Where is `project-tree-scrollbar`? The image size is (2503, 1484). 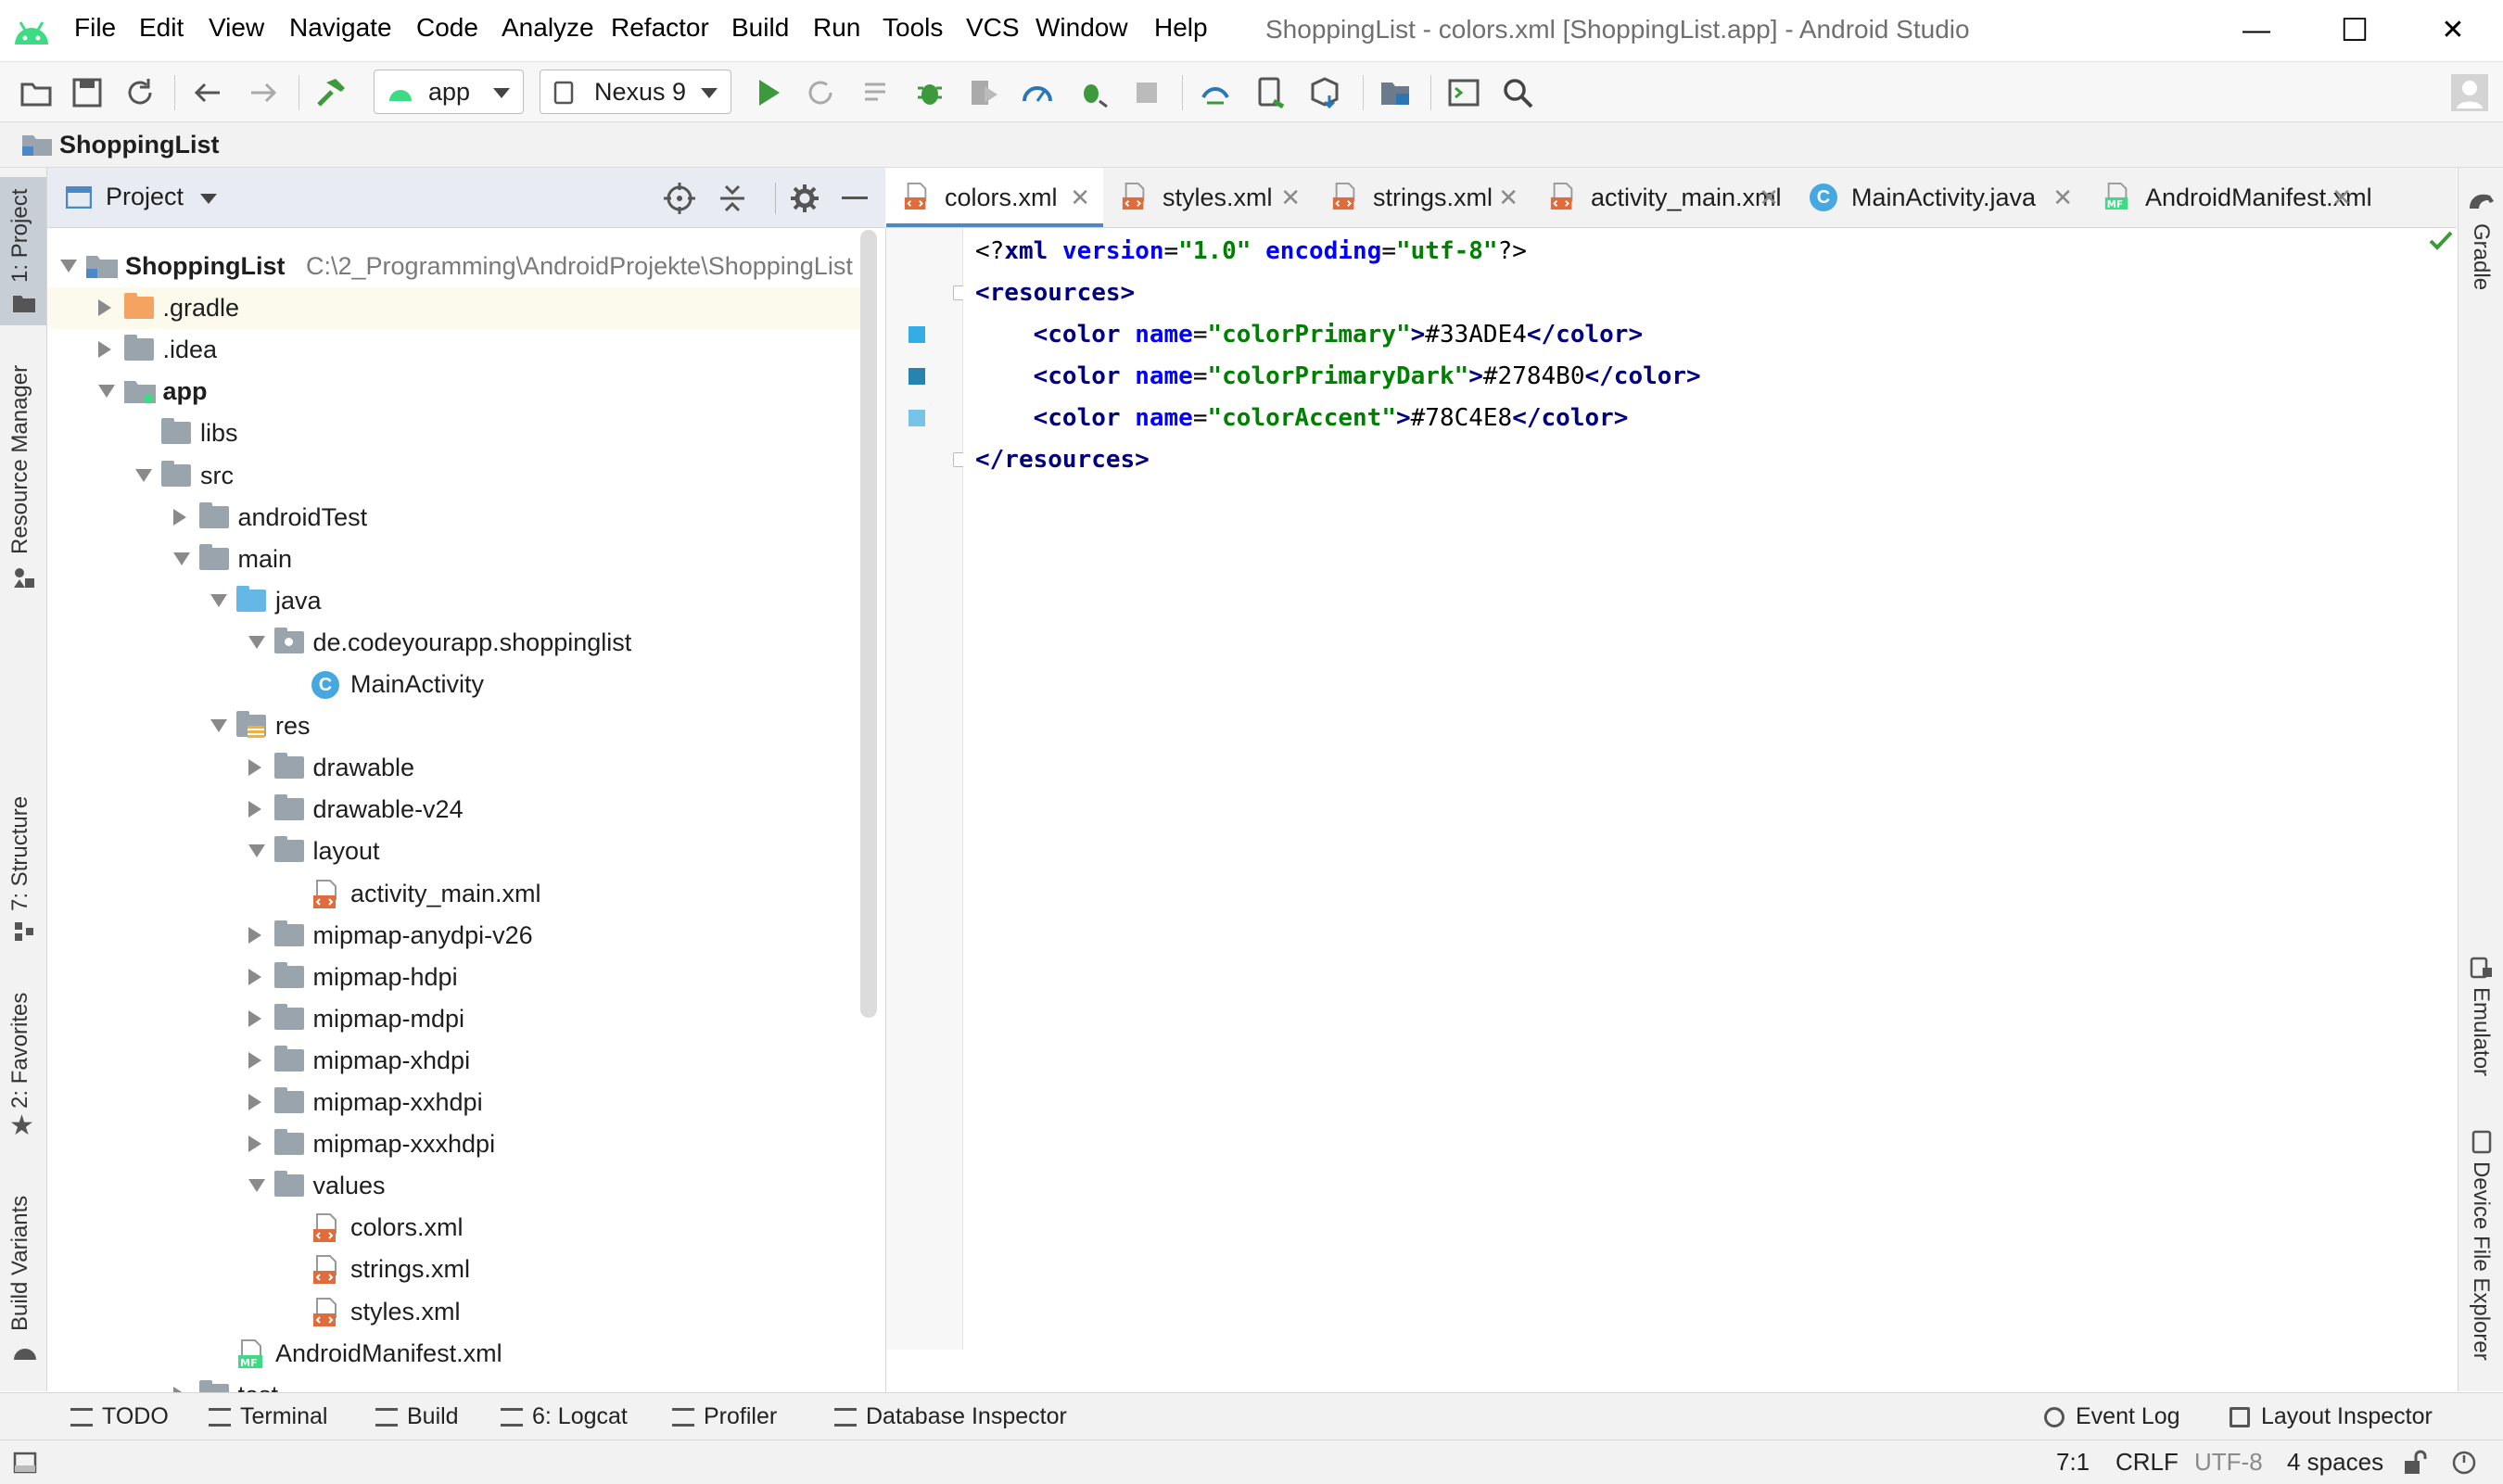 project-tree-scrollbar is located at coordinates (868, 624).